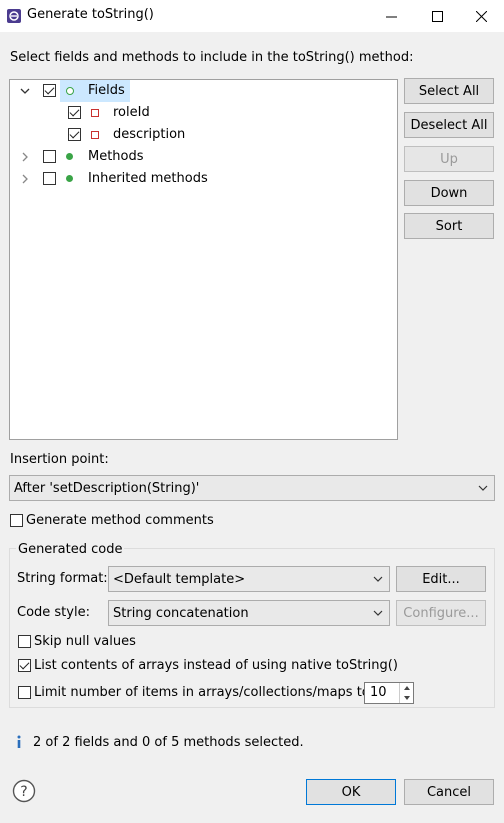  What do you see at coordinates (449, 792) in the screenshot?
I see `cancel-button: Cancel` at bounding box center [449, 792].